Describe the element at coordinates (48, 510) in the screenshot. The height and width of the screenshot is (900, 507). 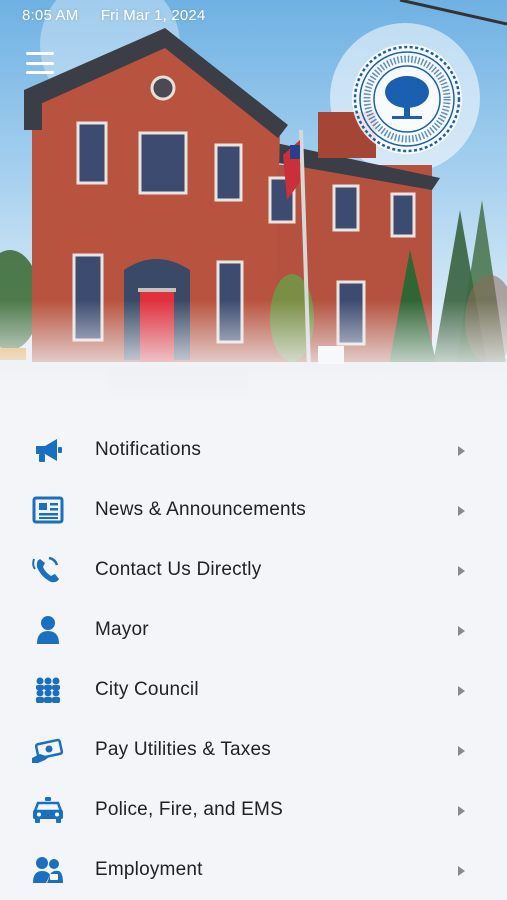
I see `newspaper-icon` at that location.